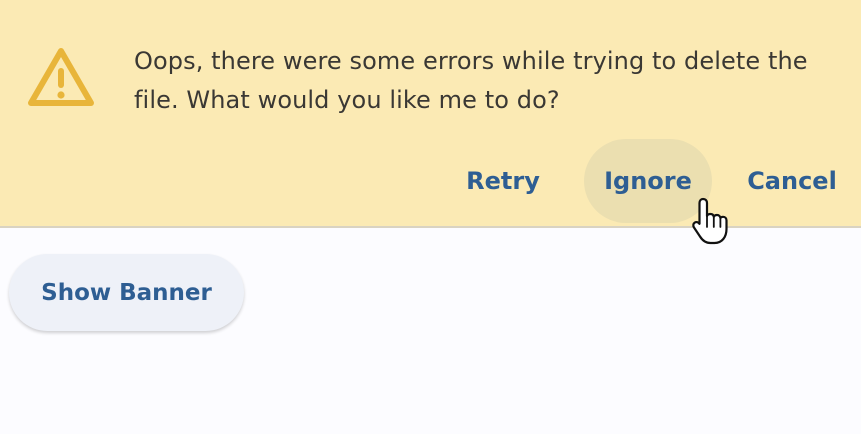 This screenshot has height=434, width=861. I want to click on show-banner-button: Show Banner, so click(126, 292).